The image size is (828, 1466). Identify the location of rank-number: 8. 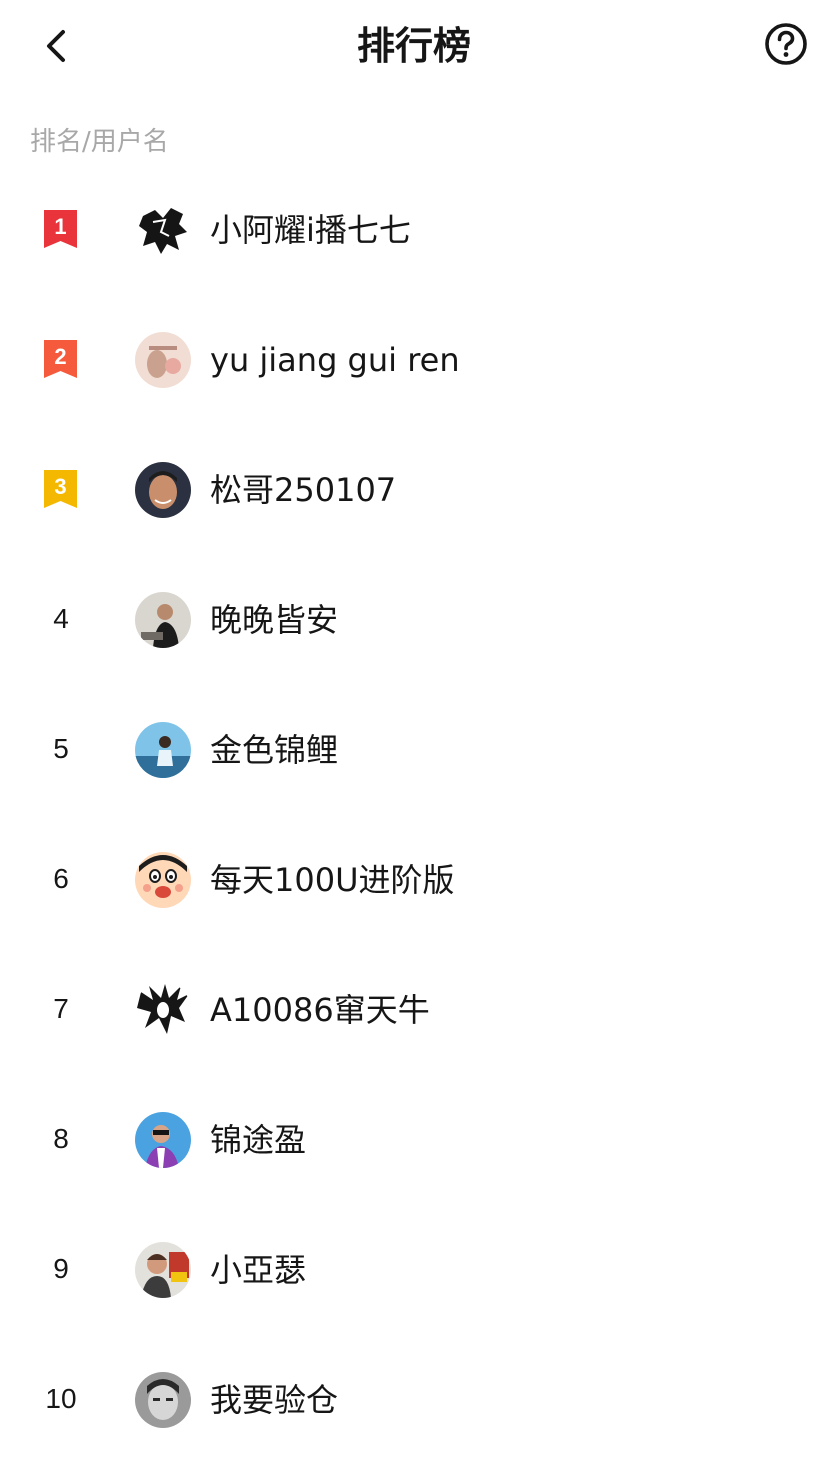
(61, 1138).